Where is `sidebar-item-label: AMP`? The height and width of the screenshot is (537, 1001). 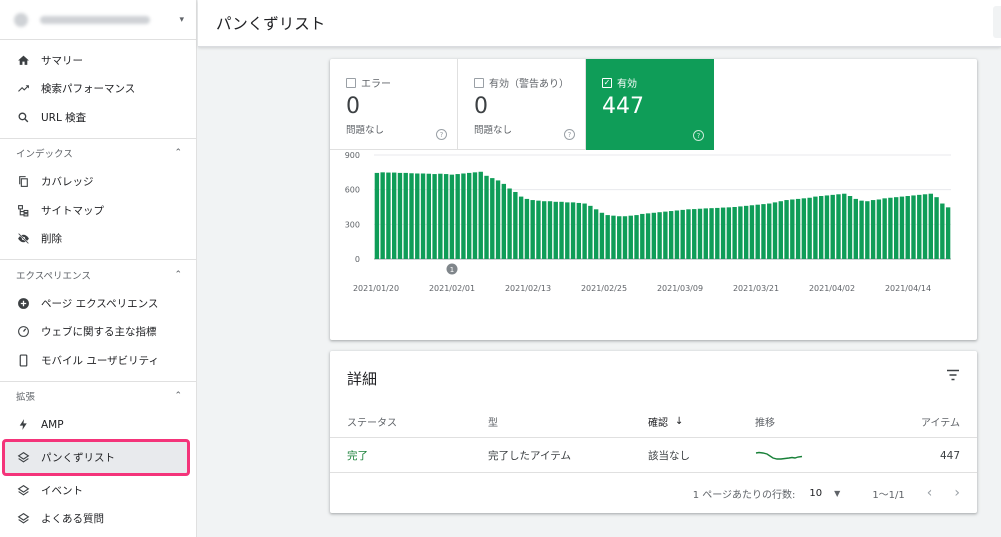 sidebar-item-label: AMP is located at coordinates (52, 424).